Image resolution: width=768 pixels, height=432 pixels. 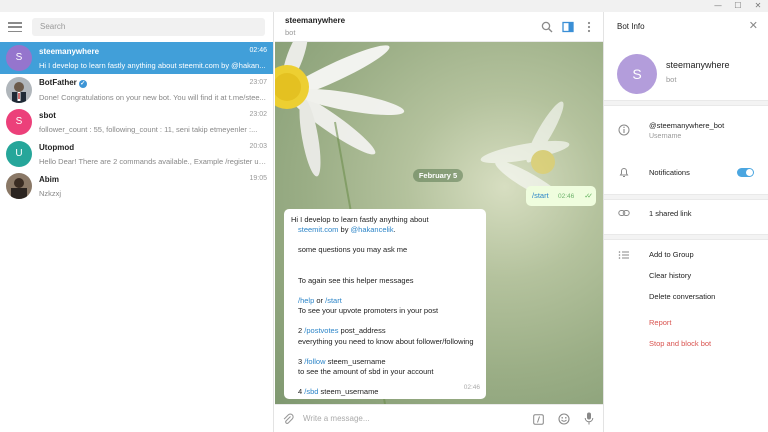 I want to click on chat-name: sbot, so click(x=47, y=115).